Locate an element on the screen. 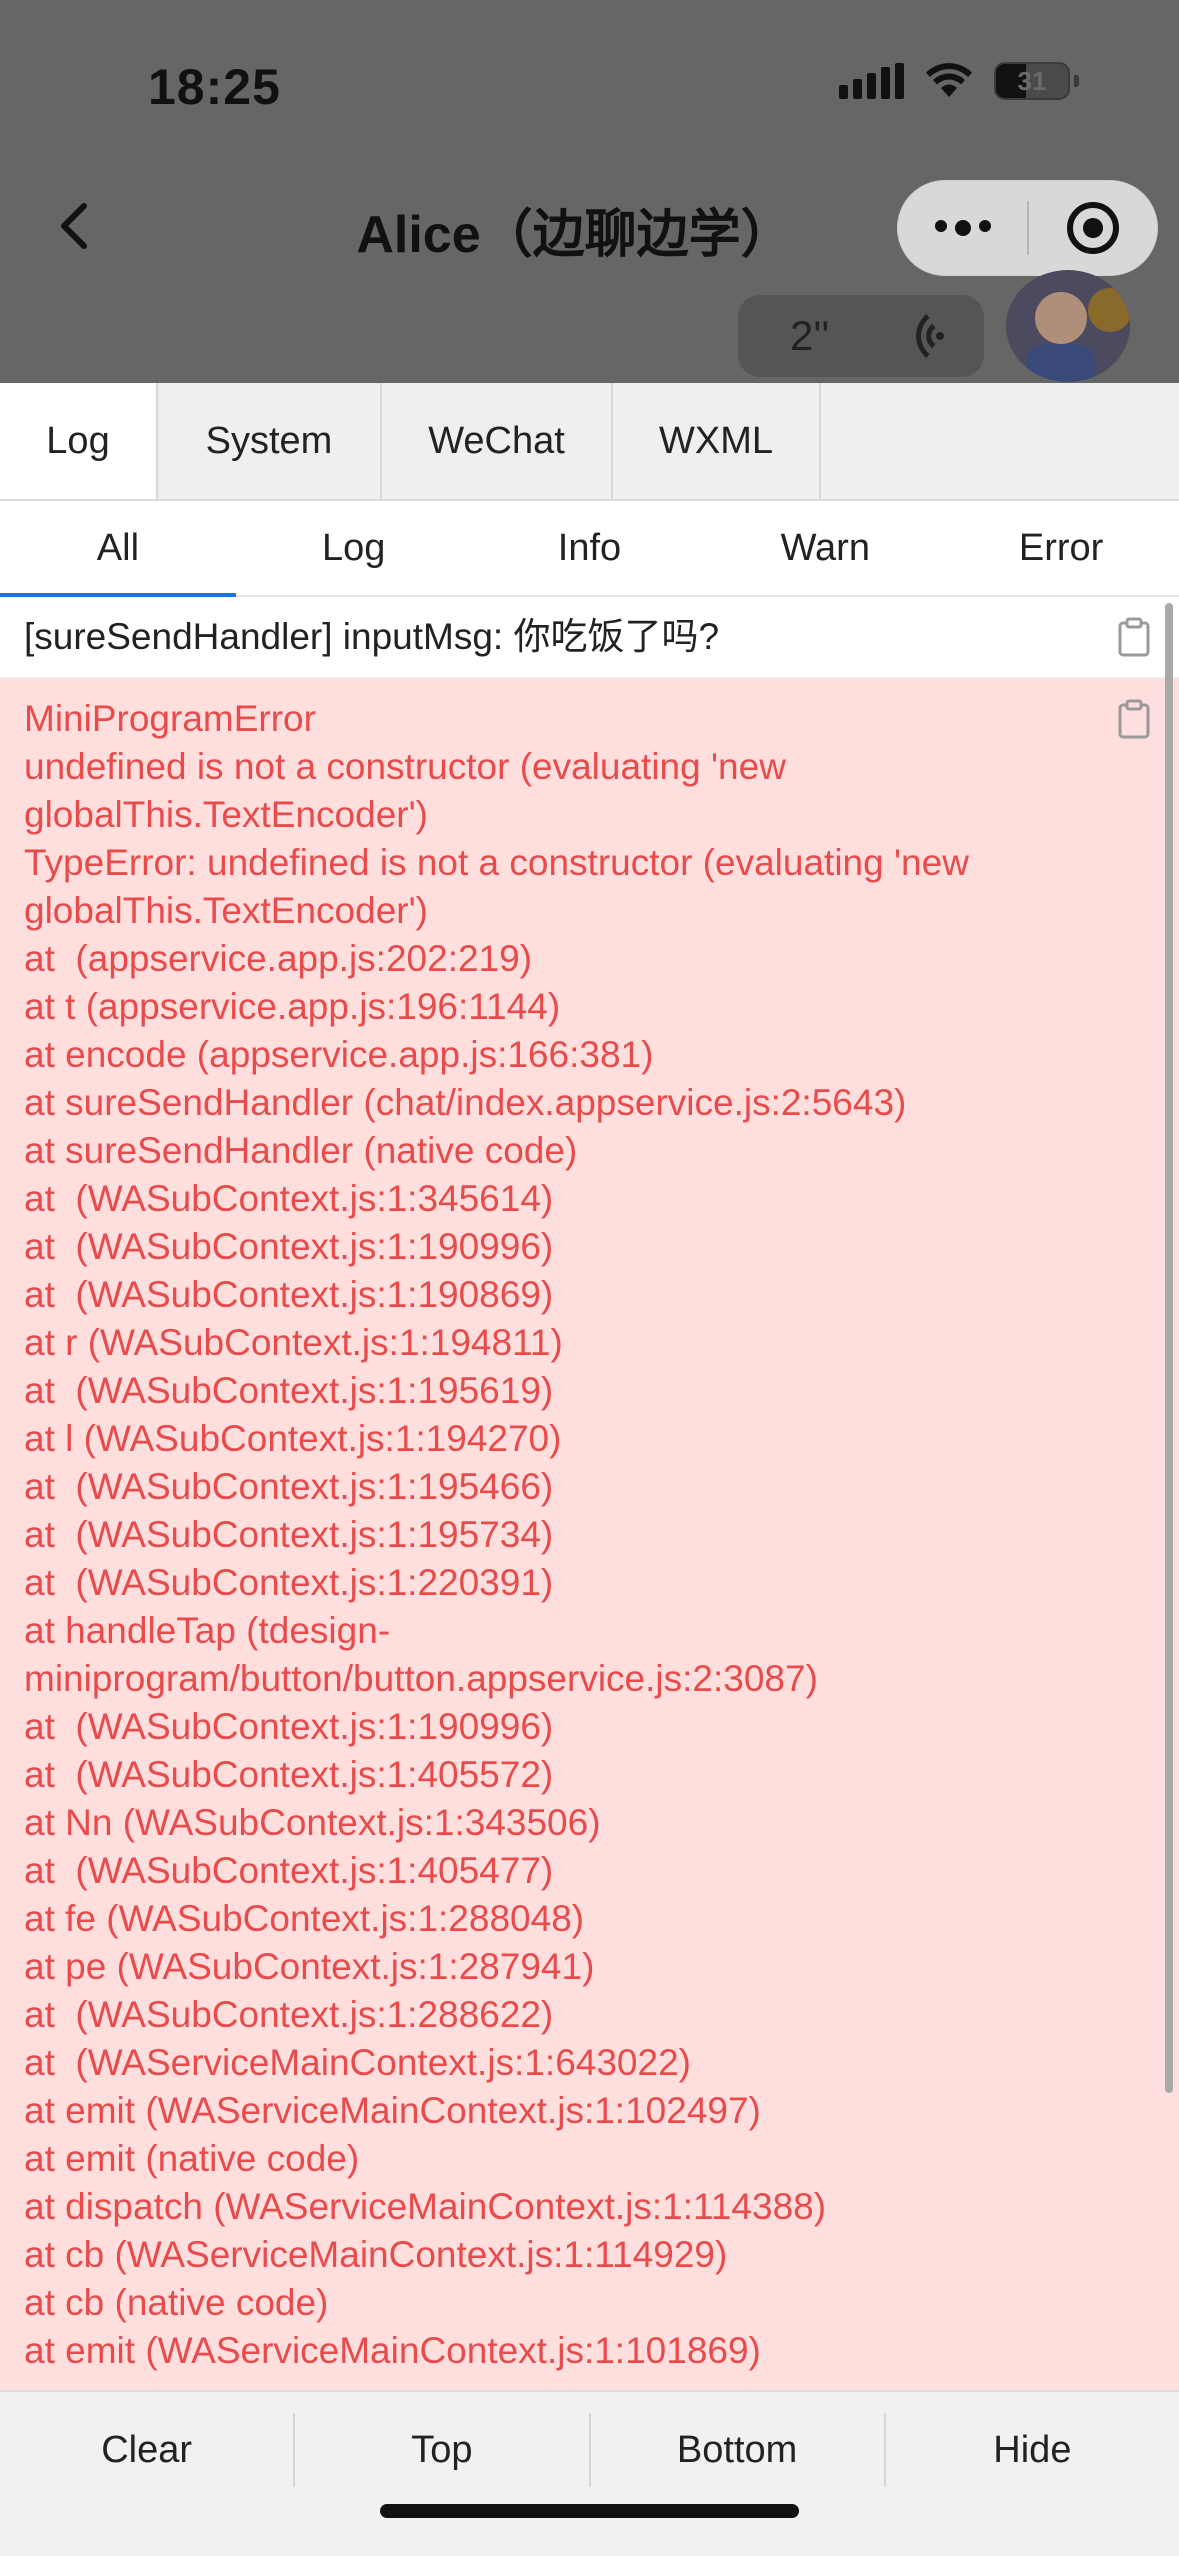 The height and width of the screenshot is (2556, 1179). error-line: at (WASubContext.js:1:190869) is located at coordinates (289, 1294).